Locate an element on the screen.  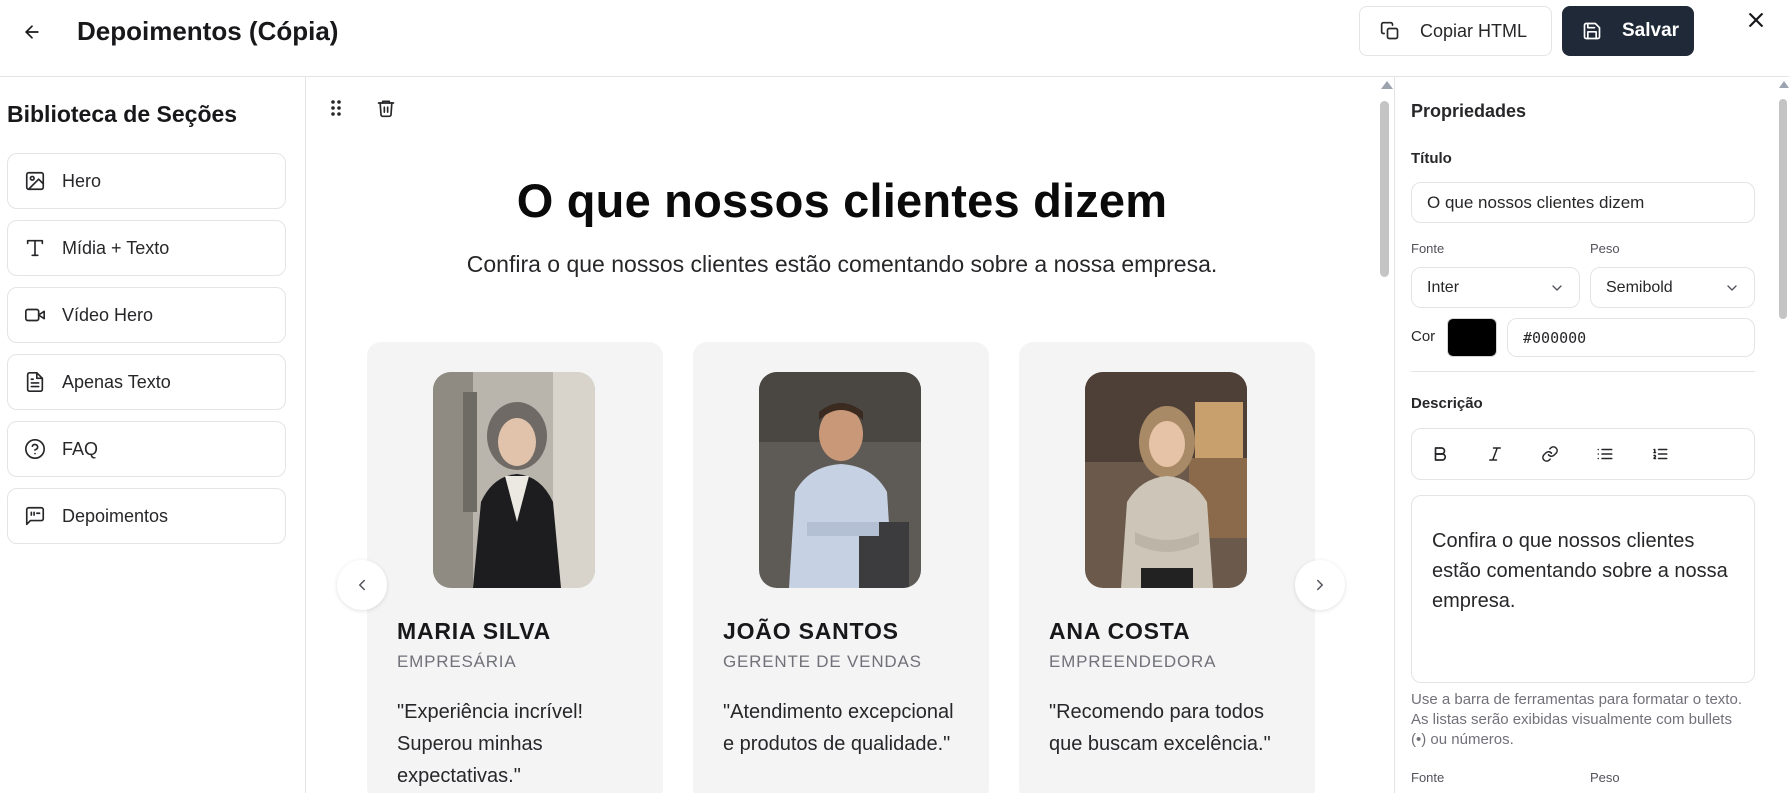
grip-vertical-icon is located at coordinates (336, 108).